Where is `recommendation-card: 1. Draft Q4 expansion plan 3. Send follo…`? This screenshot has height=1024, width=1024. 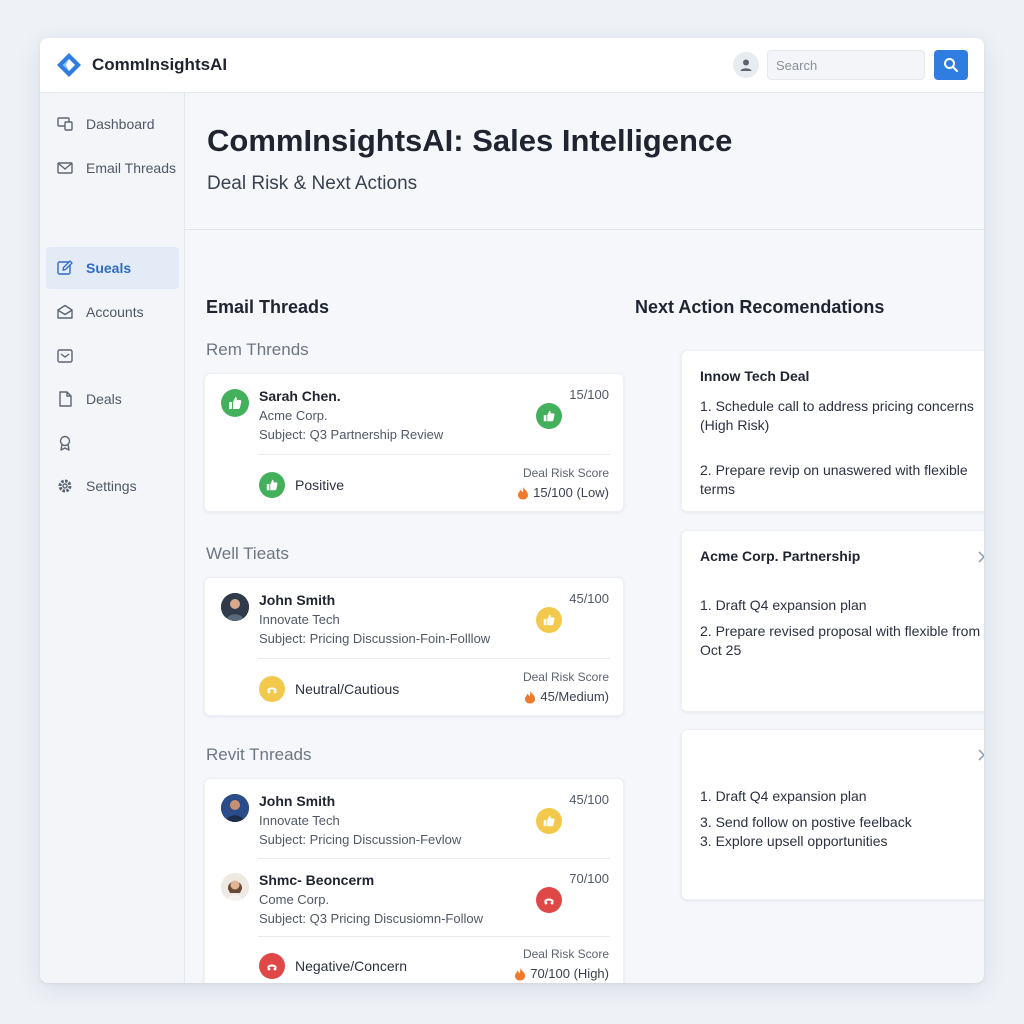
recommendation-card: 1. Draft Q4 expansion plan 3. Send follo… is located at coordinates (832, 814).